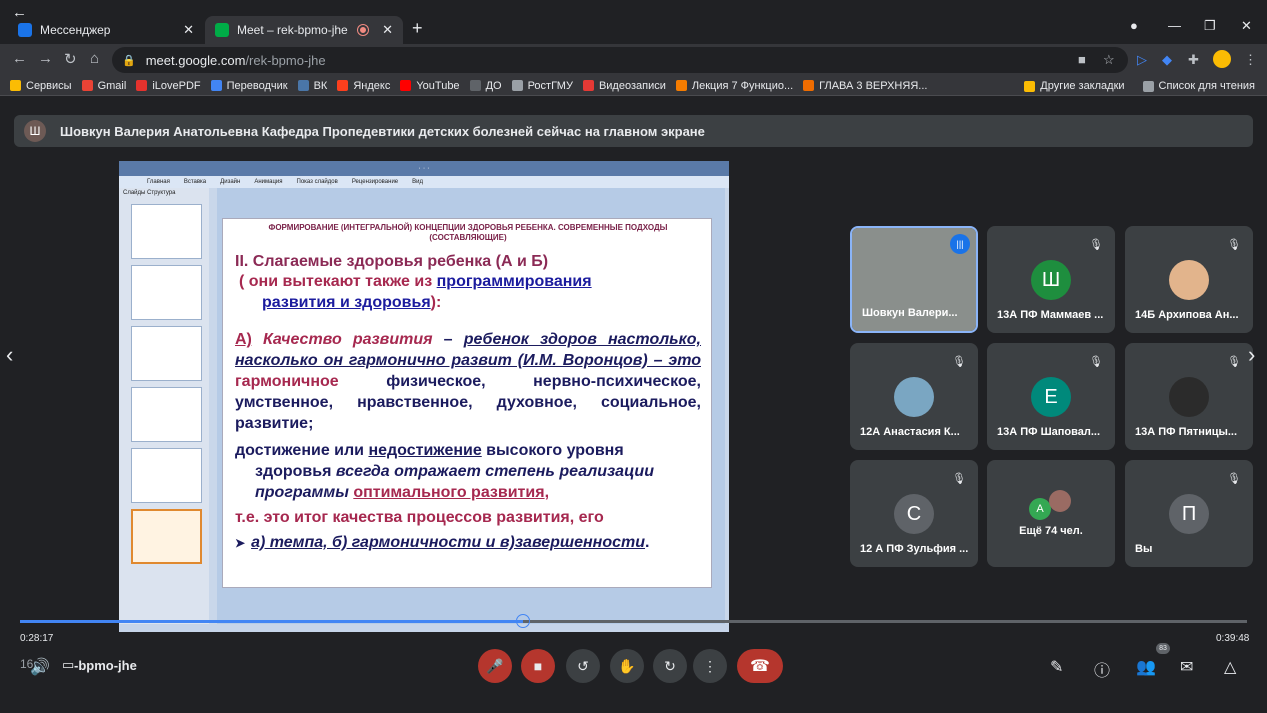 The image size is (1267, 713). I want to click on bookmark-label: YouTube, so click(438, 85).